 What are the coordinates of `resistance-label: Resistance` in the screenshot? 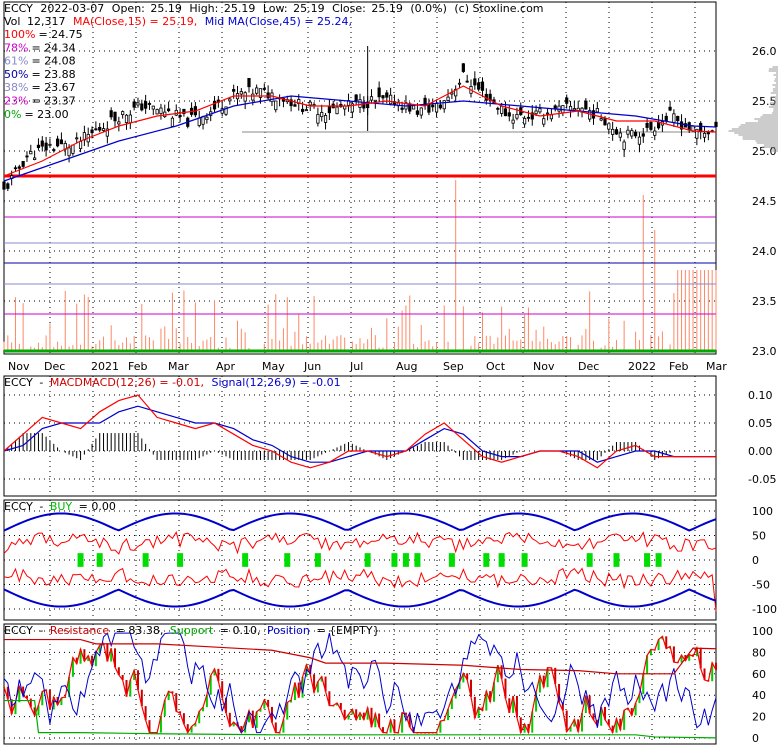 It's located at (80, 630).